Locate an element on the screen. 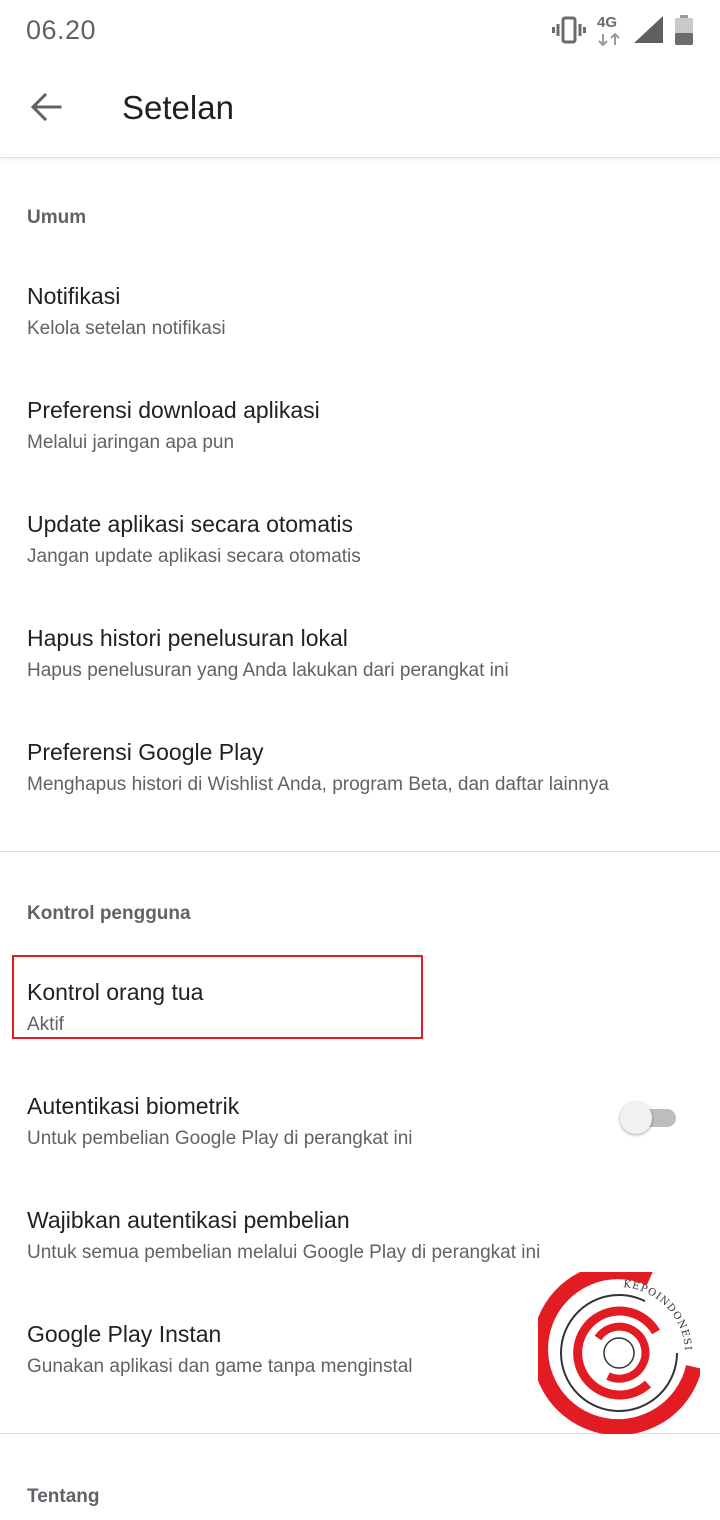 The width and height of the screenshot is (720, 1520). status-time: 06.20 is located at coordinates (61, 30).